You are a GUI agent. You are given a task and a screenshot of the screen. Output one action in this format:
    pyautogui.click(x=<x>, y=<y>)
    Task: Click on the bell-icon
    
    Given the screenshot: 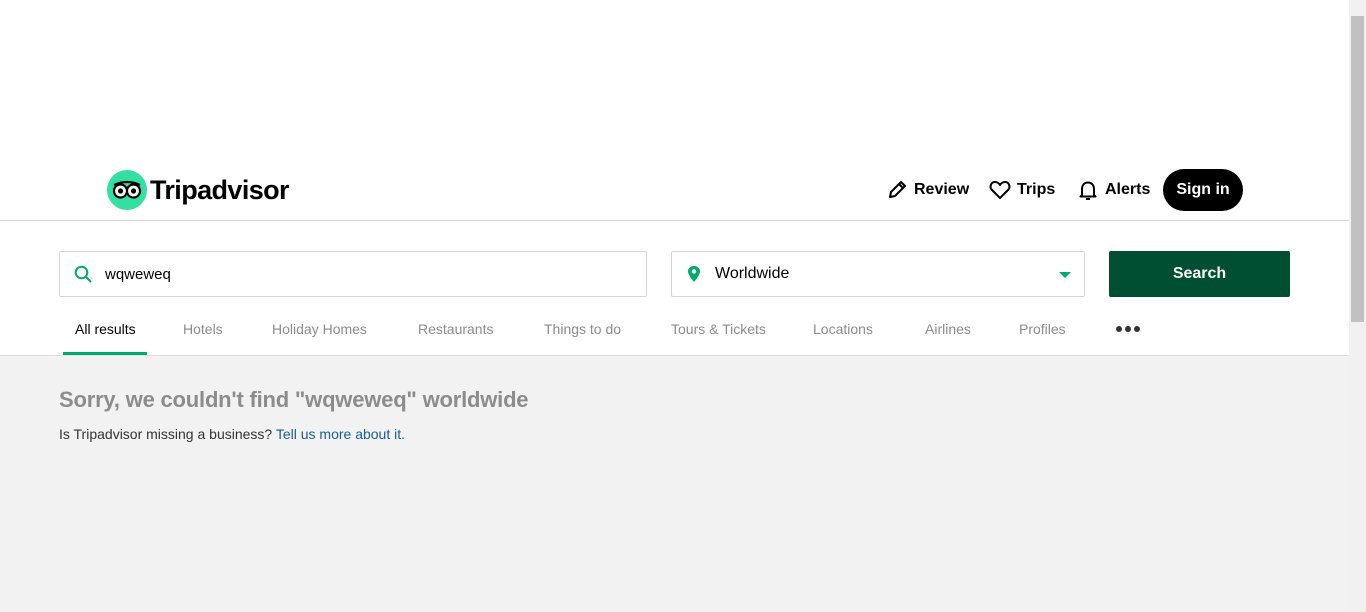 What is the action you would take?
    pyautogui.click(x=1088, y=190)
    